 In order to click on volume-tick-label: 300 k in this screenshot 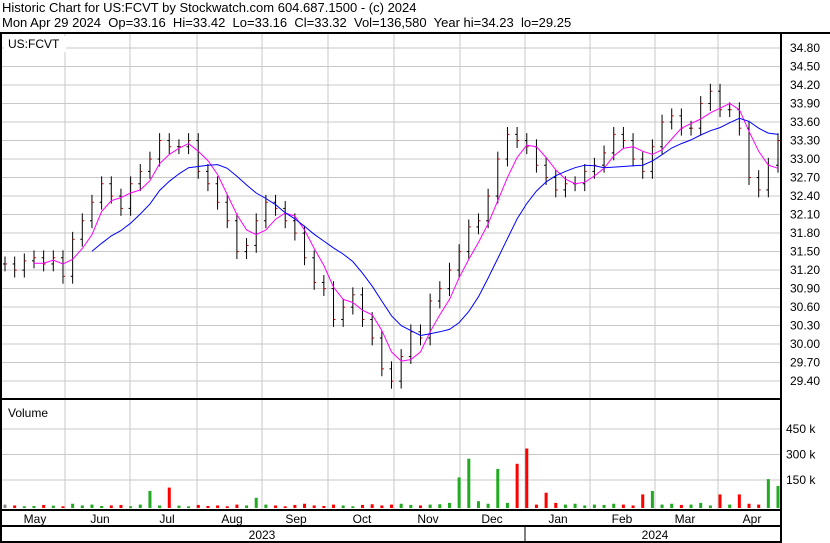, I will do `click(801, 455)`.